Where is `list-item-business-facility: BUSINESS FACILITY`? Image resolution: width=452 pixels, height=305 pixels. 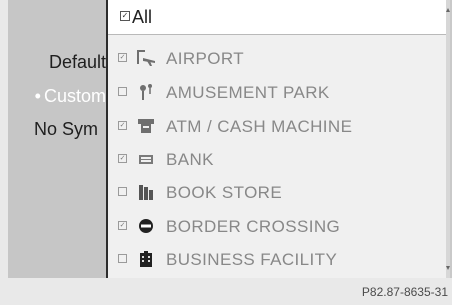
list-item-business-facility: BUSINESS FACILITY is located at coordinates (279, 259).